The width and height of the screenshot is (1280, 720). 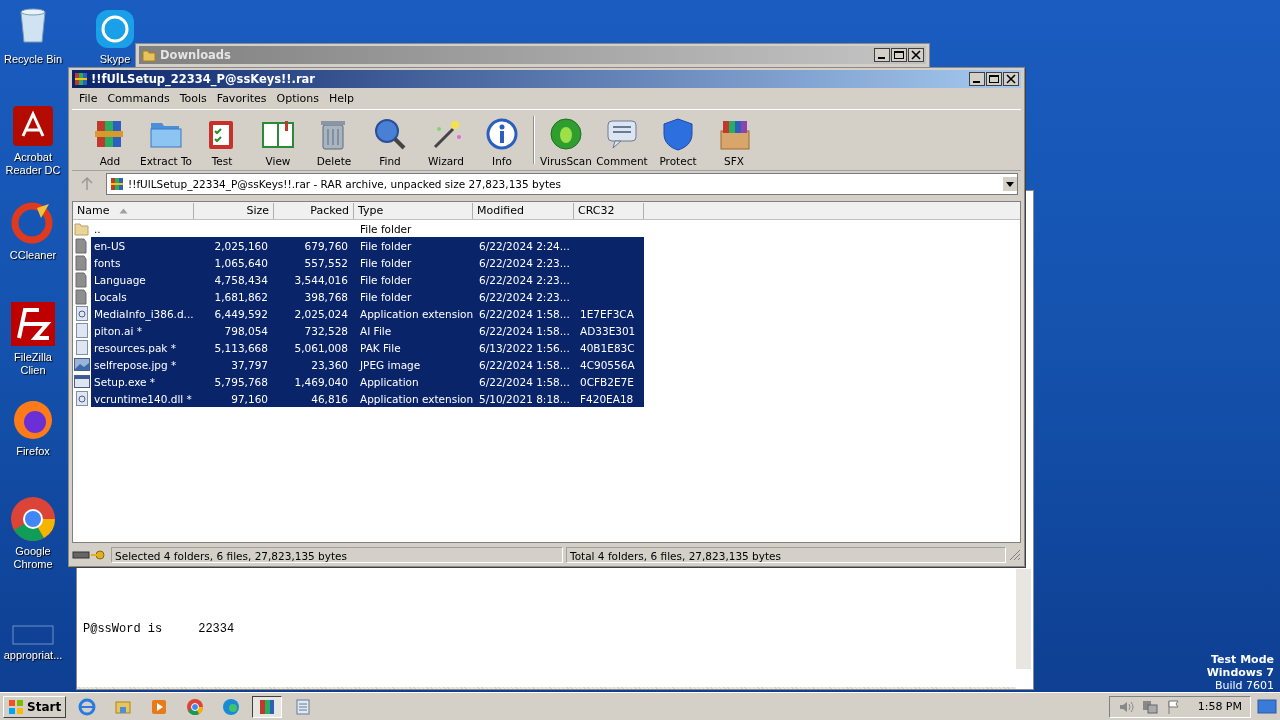 What do you see at coordinates (416, 398) in the screenshot?
I see `table-cell-text: Application extension` at bounding box center [416, 398].